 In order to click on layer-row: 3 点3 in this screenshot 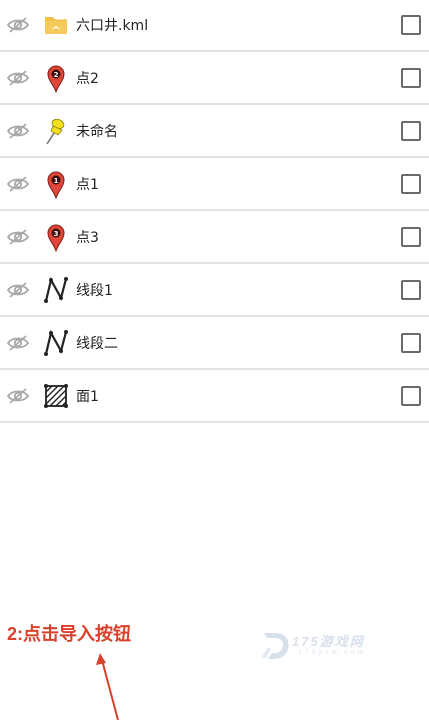, I will do `click(214, 237)`.